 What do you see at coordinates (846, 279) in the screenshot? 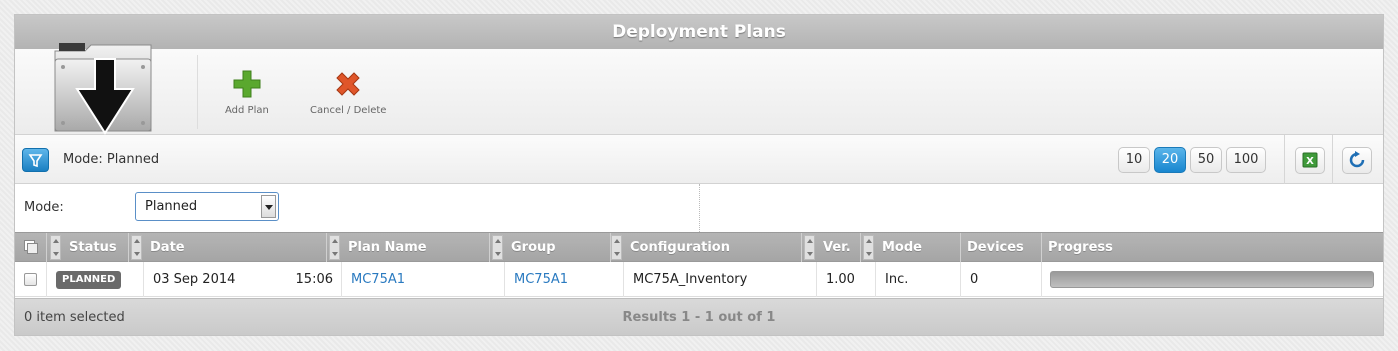
I see `version-cell: 1.00` at bounding box center [846, 279].